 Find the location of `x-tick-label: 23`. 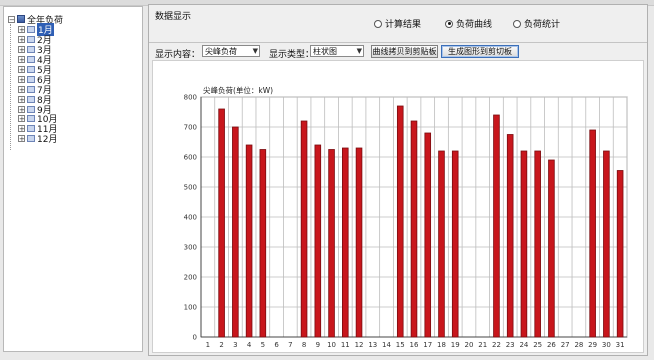

x-tick-label: 23 is located at coordinates (510, 345).